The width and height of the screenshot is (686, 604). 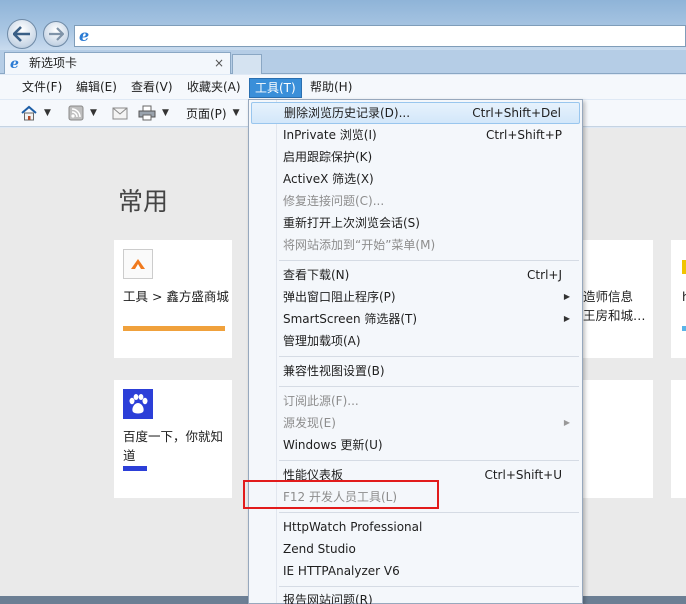 What do you see at coordinates (331, 88) in the screenshot?
I see `menu-help: 帮助(H)` at bounding box center [331, 88].